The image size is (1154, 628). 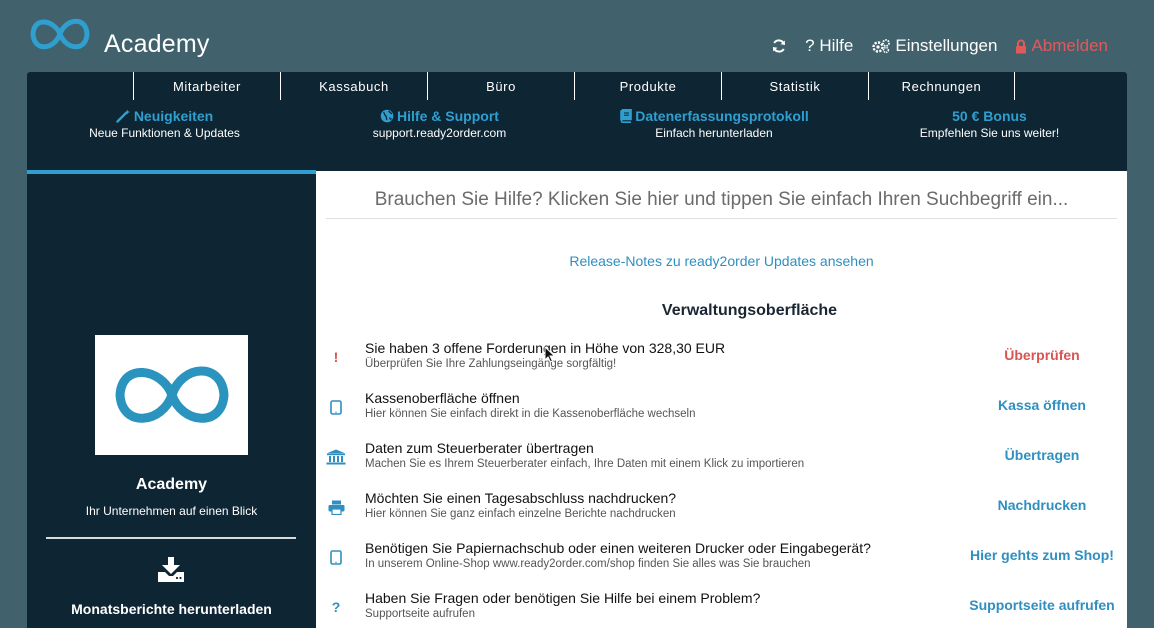 I want to click on company-logo, so click(x=171, y=395).